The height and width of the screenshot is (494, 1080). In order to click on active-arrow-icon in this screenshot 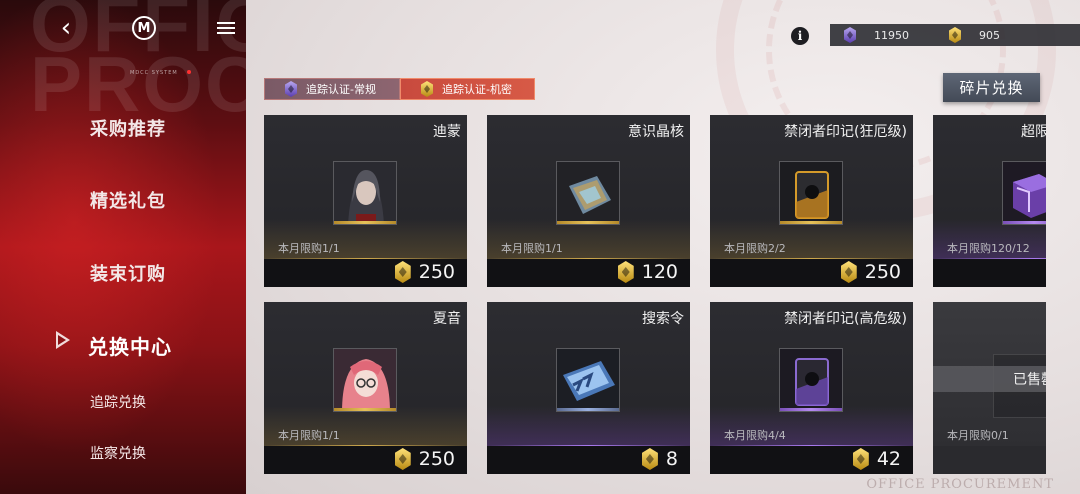, I will do `click(63, 340)`.